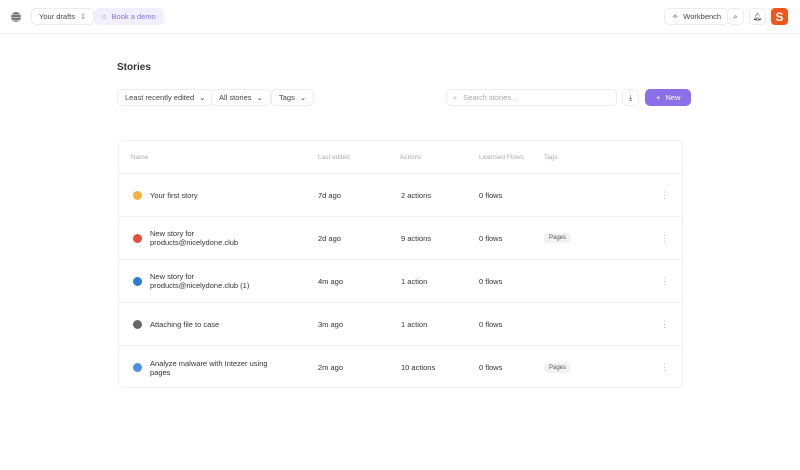  What do you see at coordinates (411, 157) in the screenshot?
I see `column-actions: Actions` at bounding box center [411, 157].